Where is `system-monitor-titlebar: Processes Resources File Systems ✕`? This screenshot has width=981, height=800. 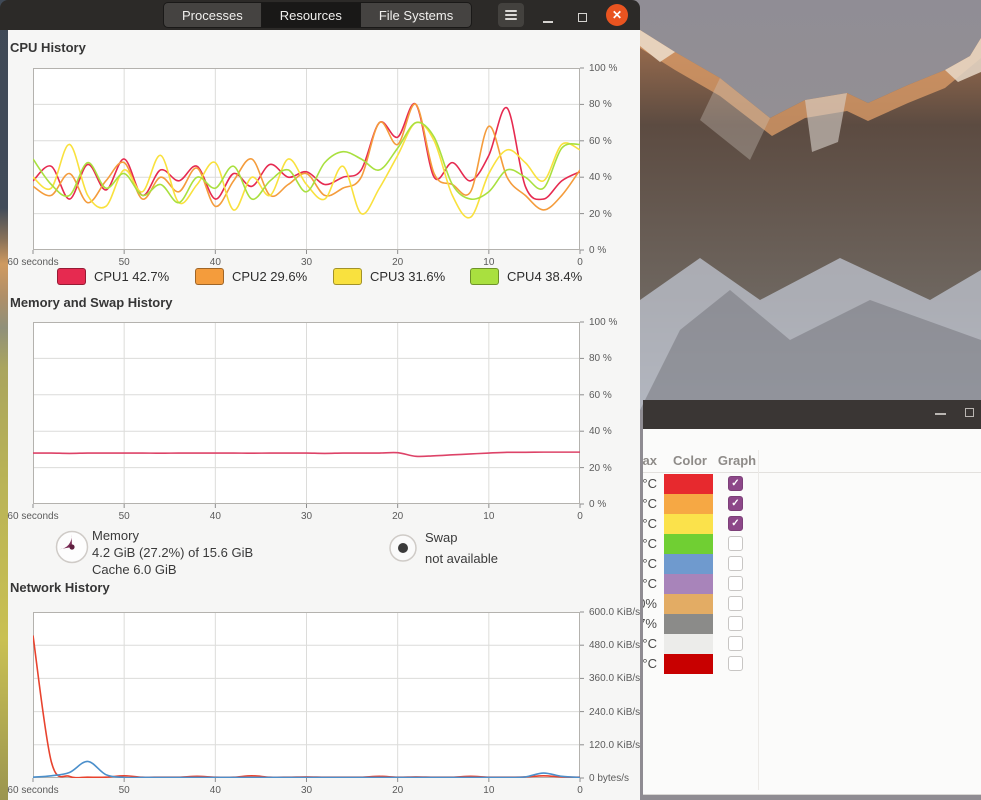
system-monitor-titlebar: Processes Resources File Systems ✕ is located at coordinates (320, 15).